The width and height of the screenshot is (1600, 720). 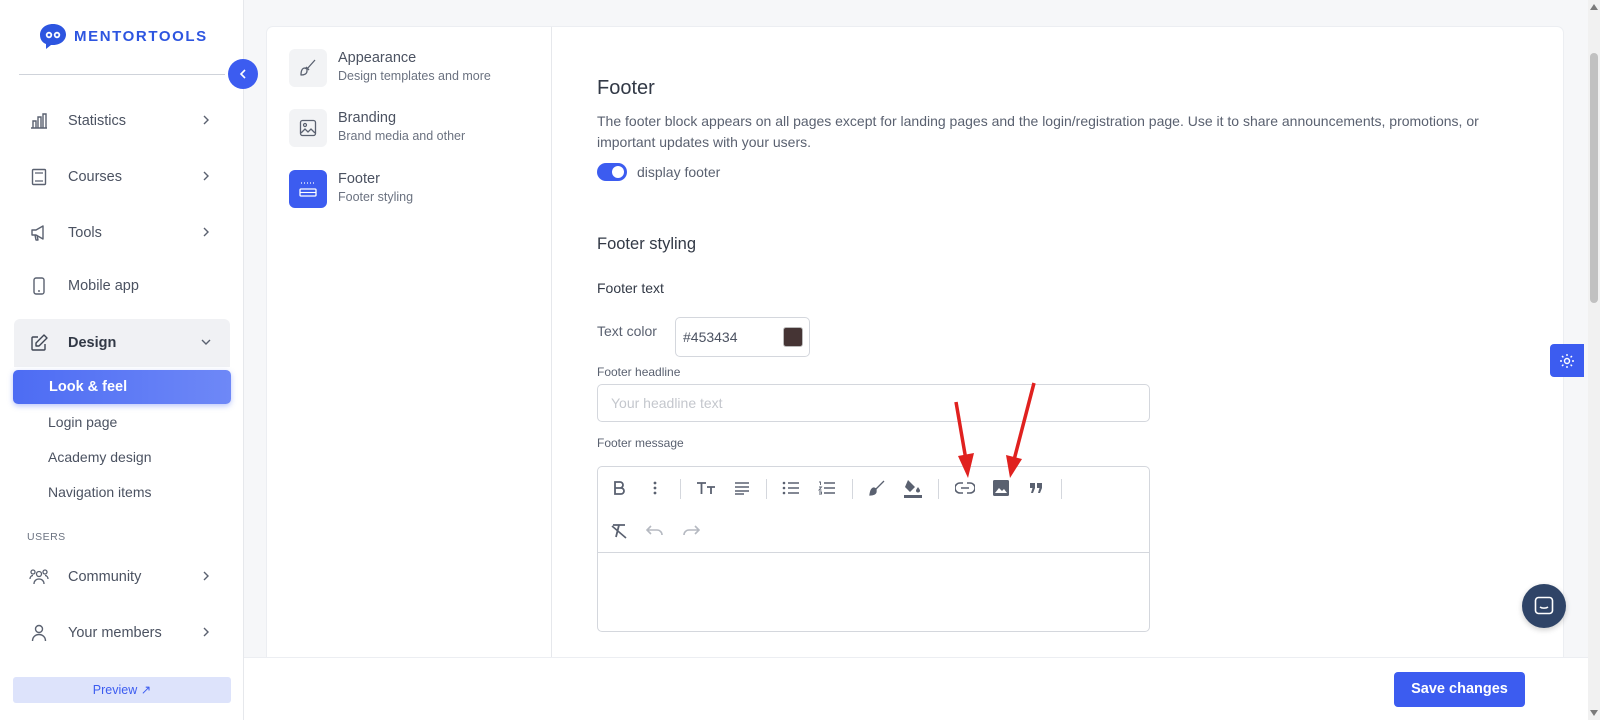 I want to click on settings-nav-title: Footer, so click(x=359, y=179).